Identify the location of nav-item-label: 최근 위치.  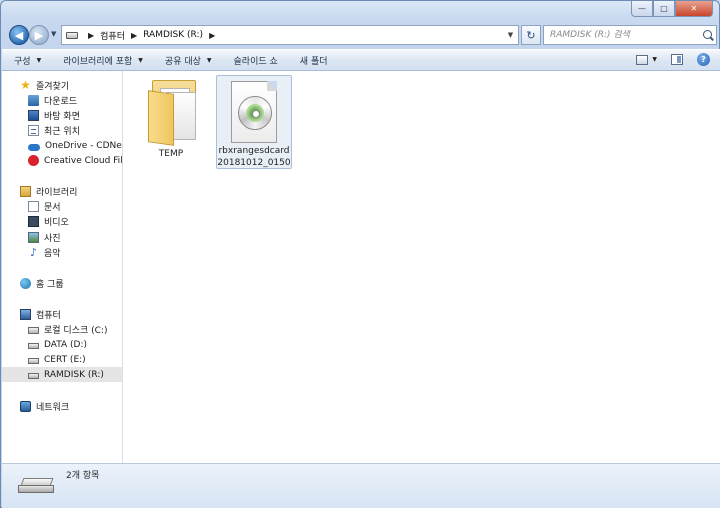
(62, 132).